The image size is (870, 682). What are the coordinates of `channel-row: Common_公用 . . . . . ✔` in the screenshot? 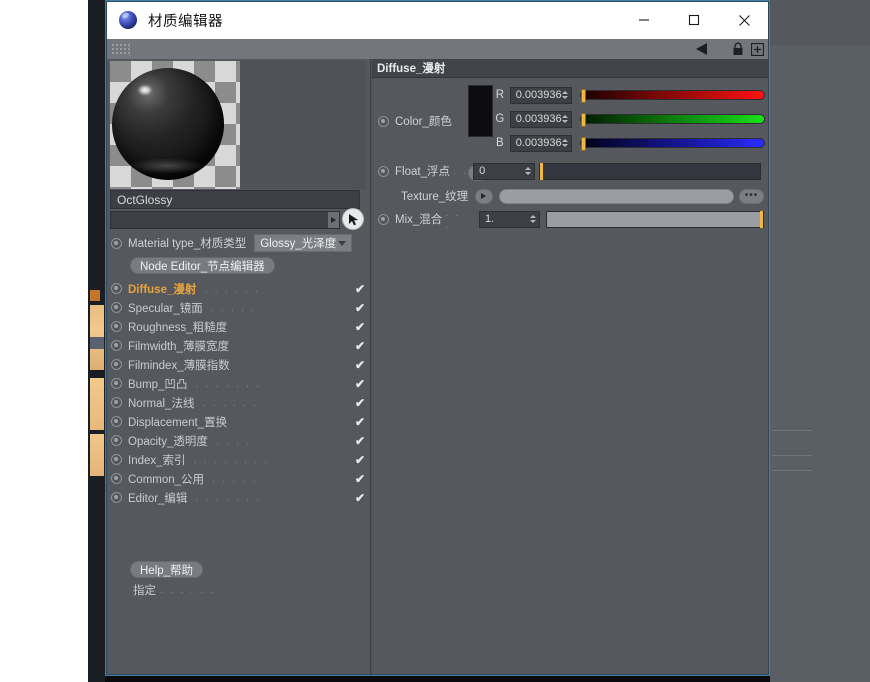 It's located at (239, 478).